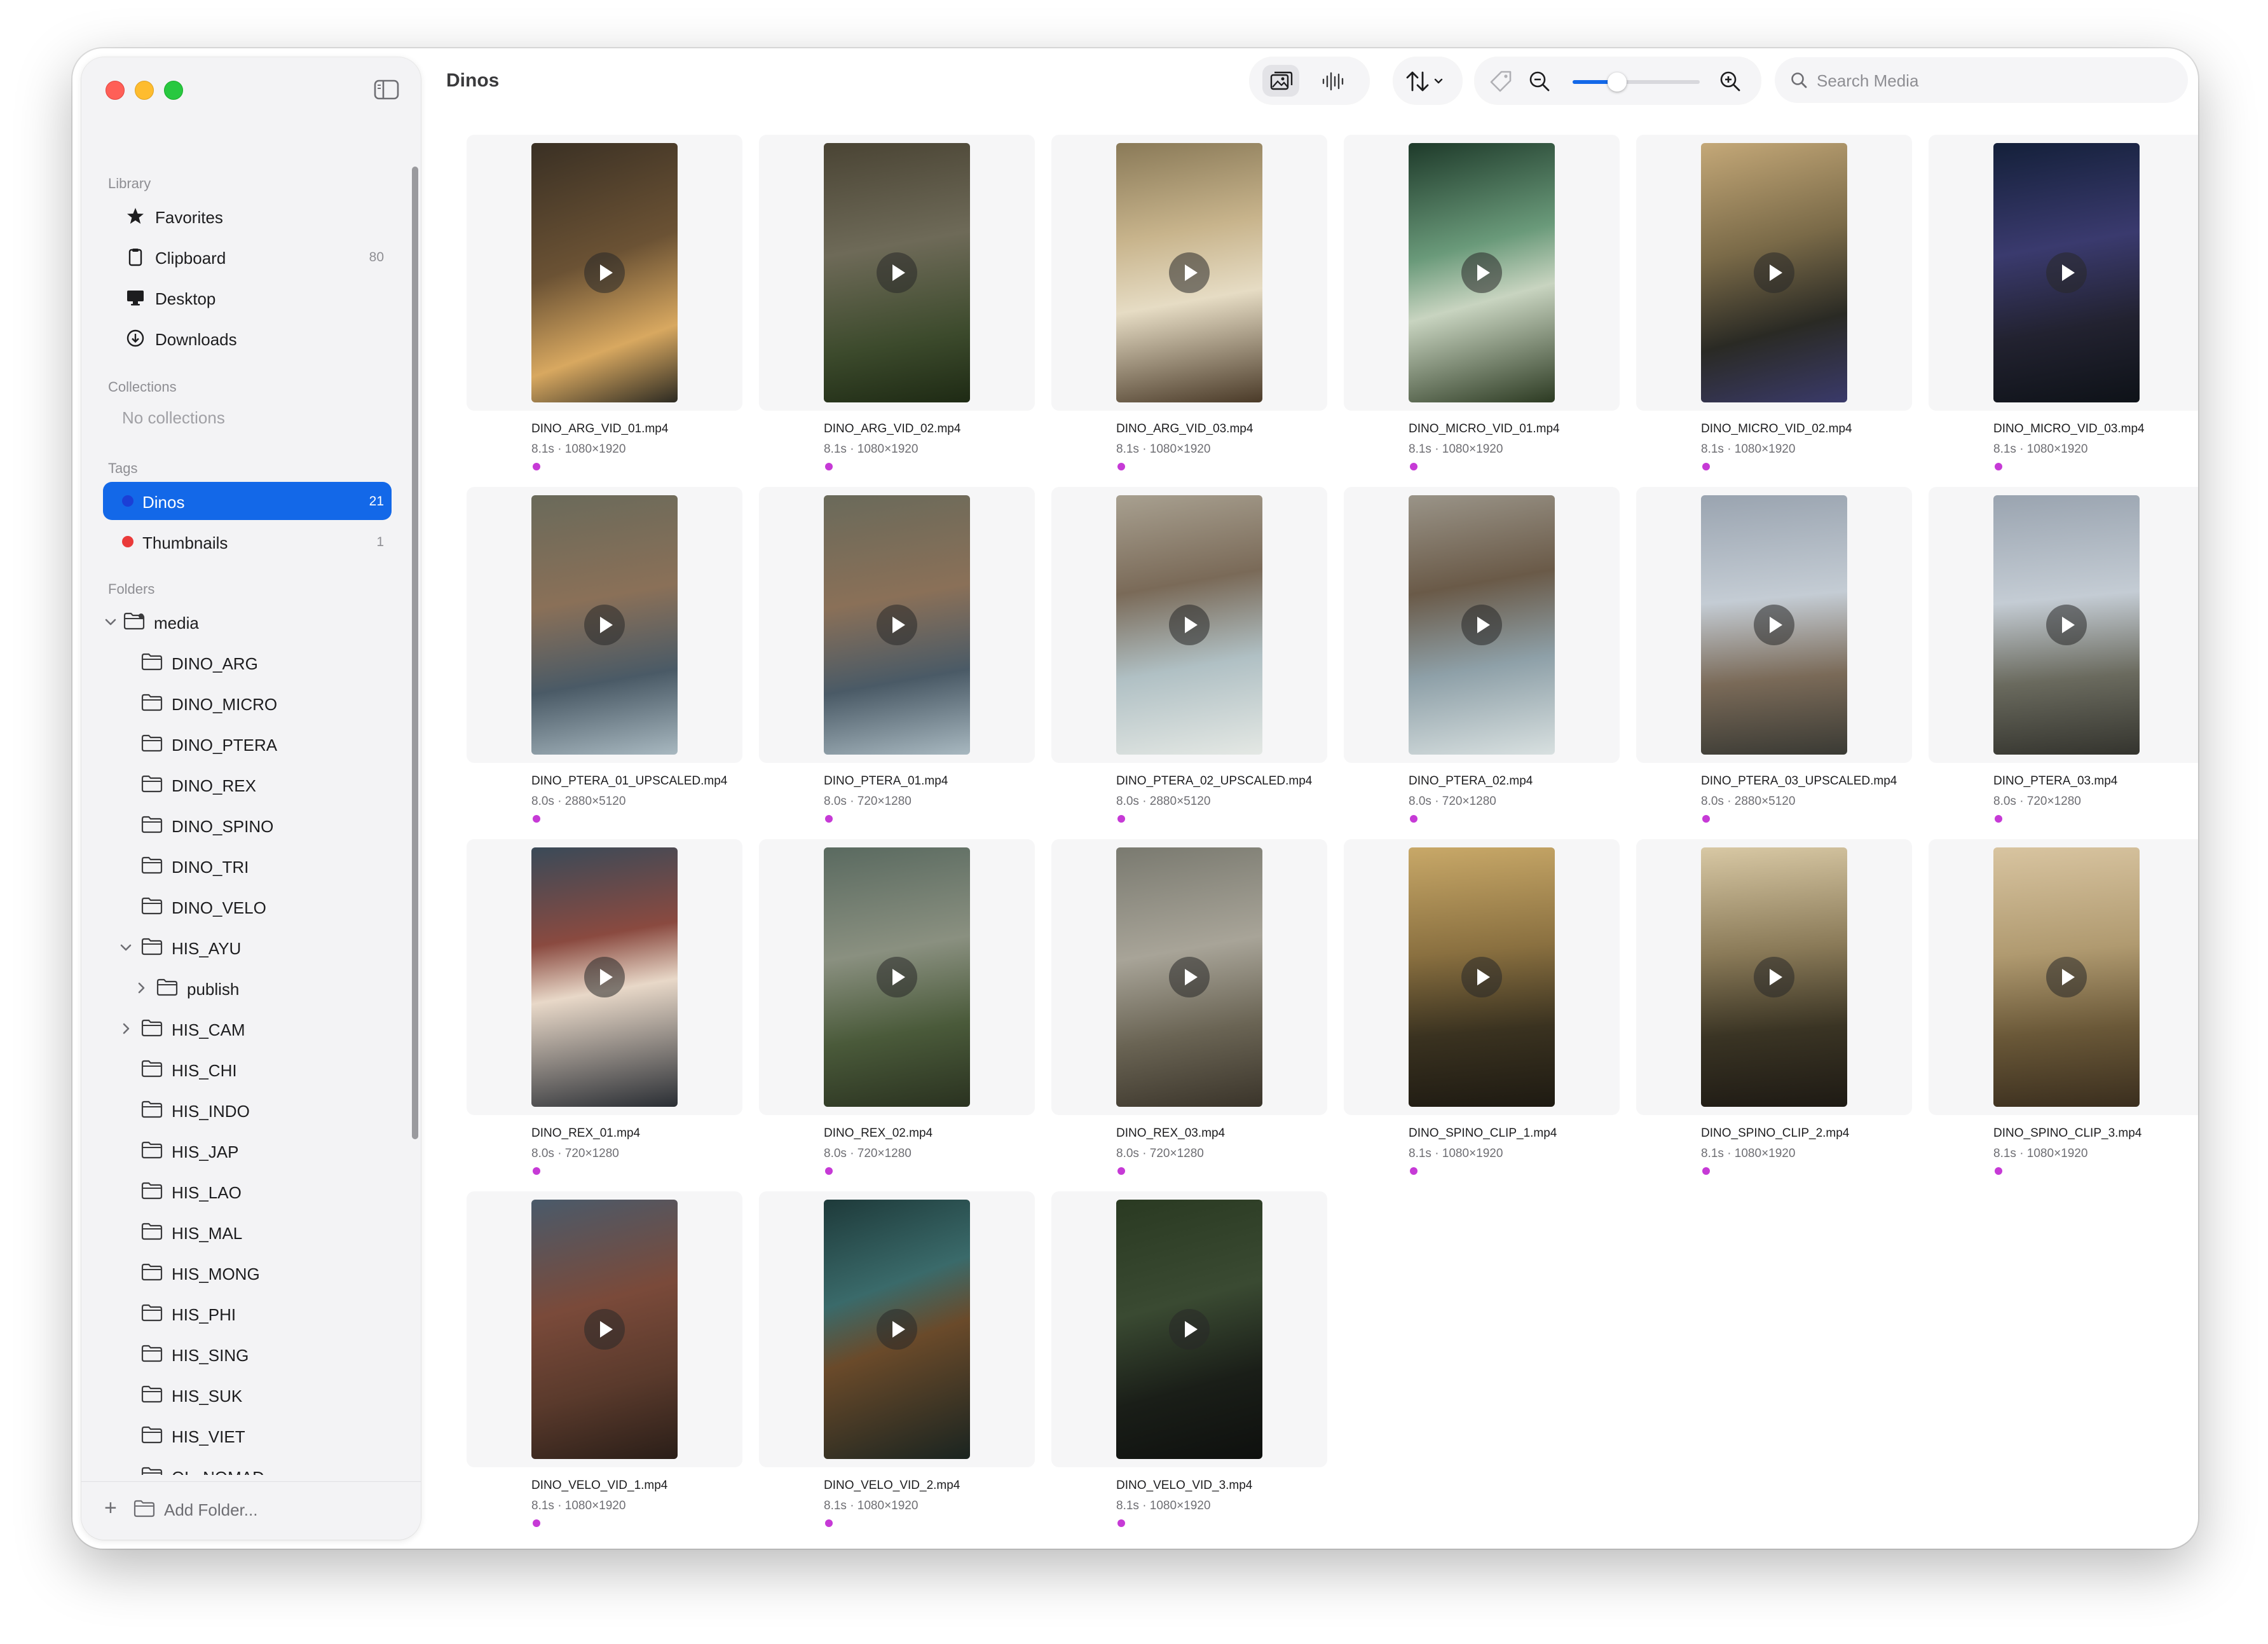 The width and height of the screenshot is (2268, 1644). Describe the element at coordinates (247, 501) in the screenshot. I see `sidebar-tag-dinos: Dinos 21` at that location.